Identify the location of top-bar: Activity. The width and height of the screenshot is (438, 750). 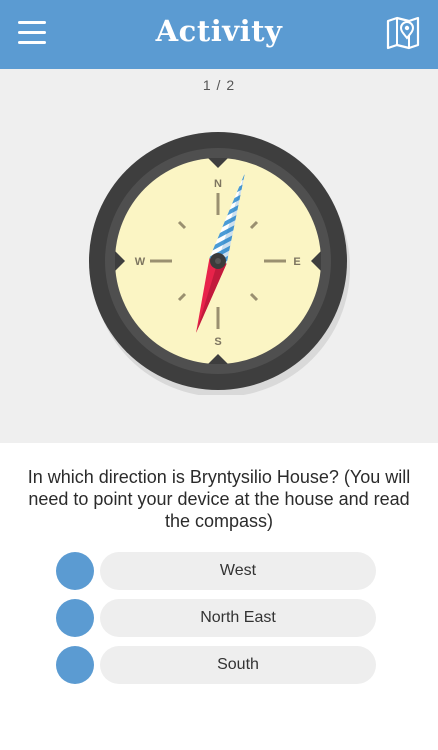
(219, 34).